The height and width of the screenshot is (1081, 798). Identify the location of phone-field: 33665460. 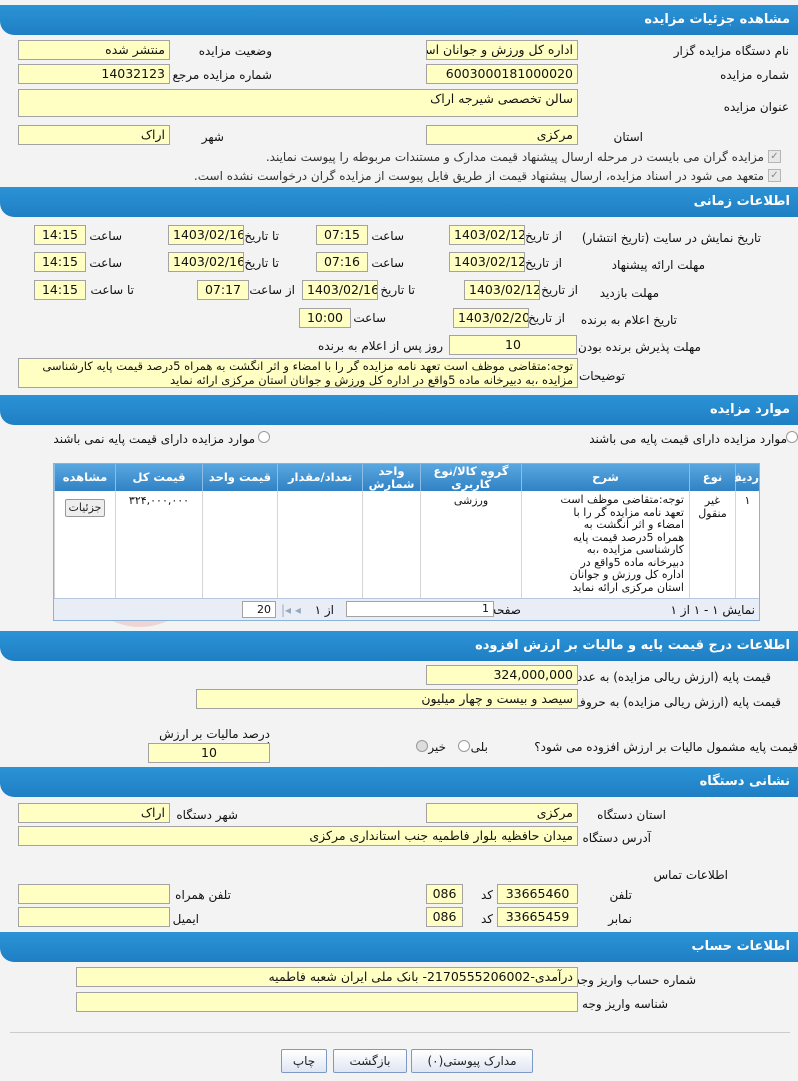
(537, 894).